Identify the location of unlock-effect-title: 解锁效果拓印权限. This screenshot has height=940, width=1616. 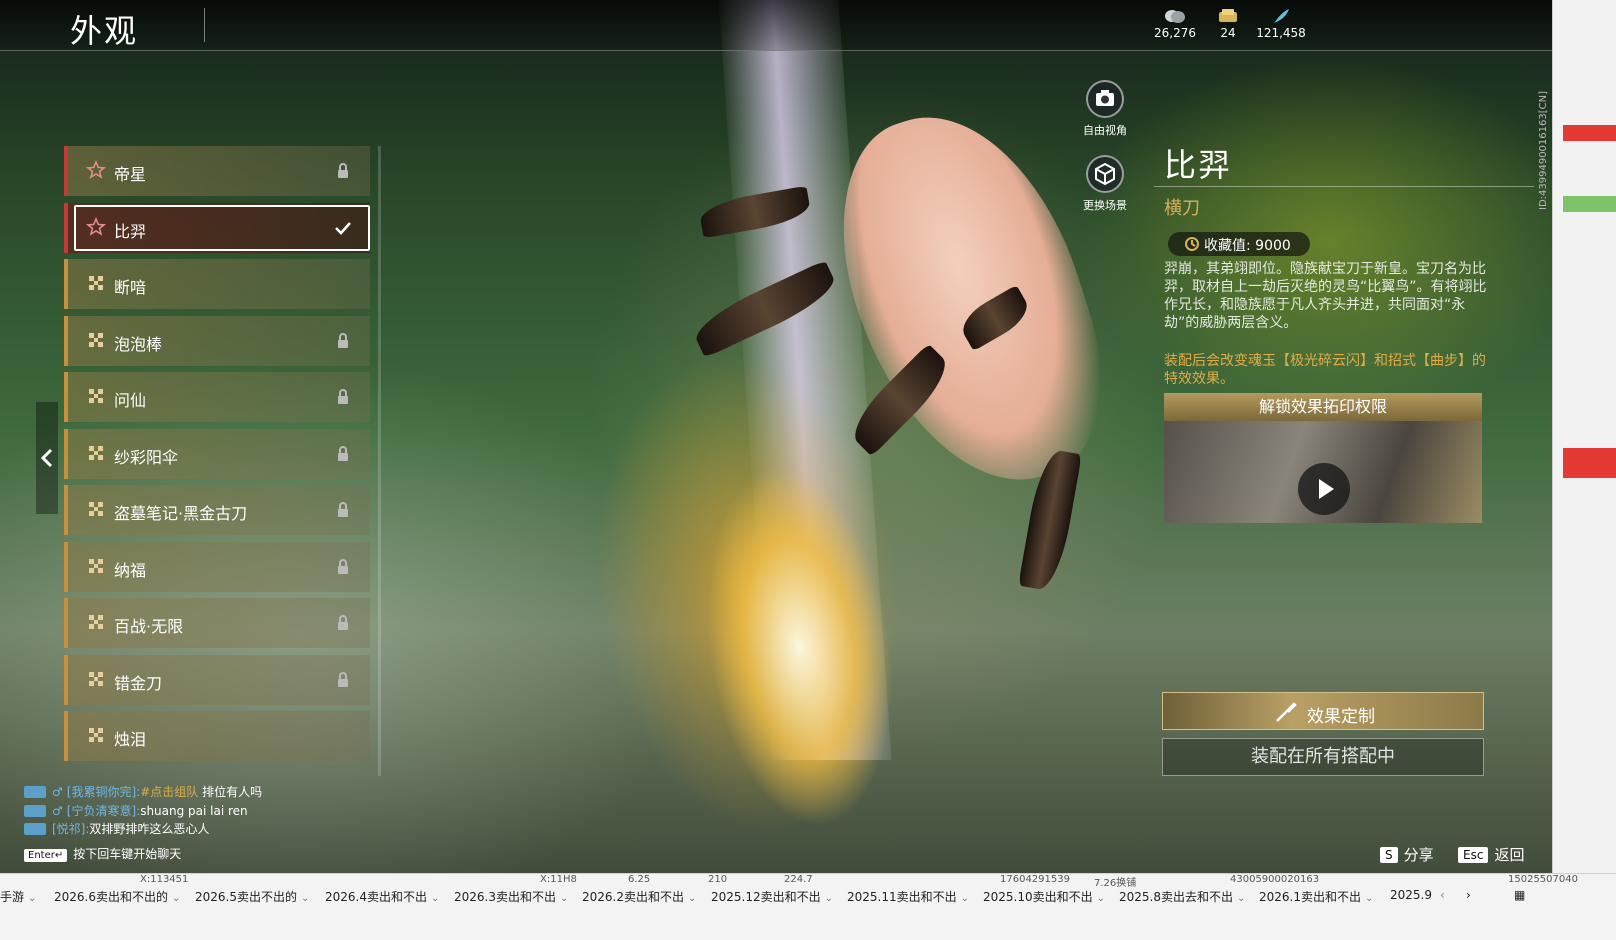
(1323, 407).